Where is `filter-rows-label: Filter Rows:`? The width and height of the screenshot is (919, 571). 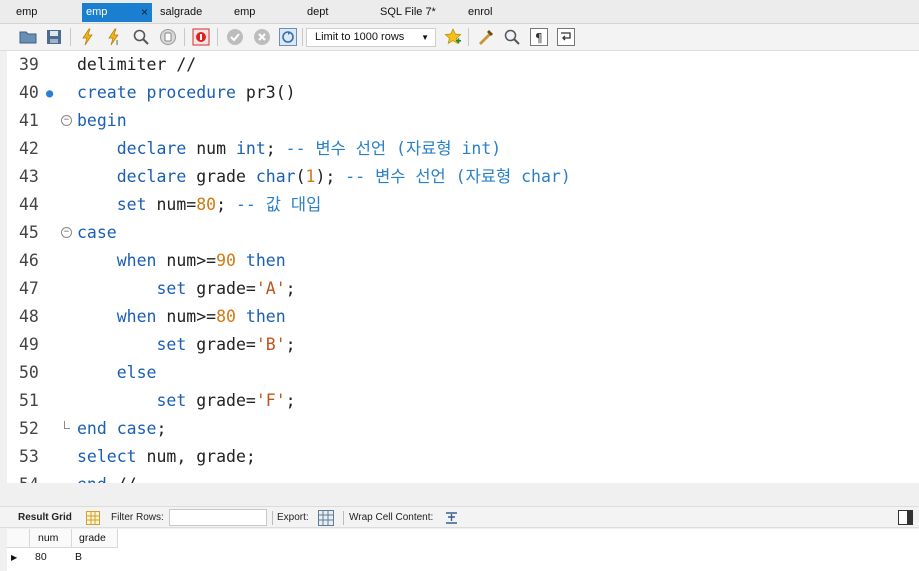 filter-rows-label: Filter Rows: is located at coordinates (137, 517).